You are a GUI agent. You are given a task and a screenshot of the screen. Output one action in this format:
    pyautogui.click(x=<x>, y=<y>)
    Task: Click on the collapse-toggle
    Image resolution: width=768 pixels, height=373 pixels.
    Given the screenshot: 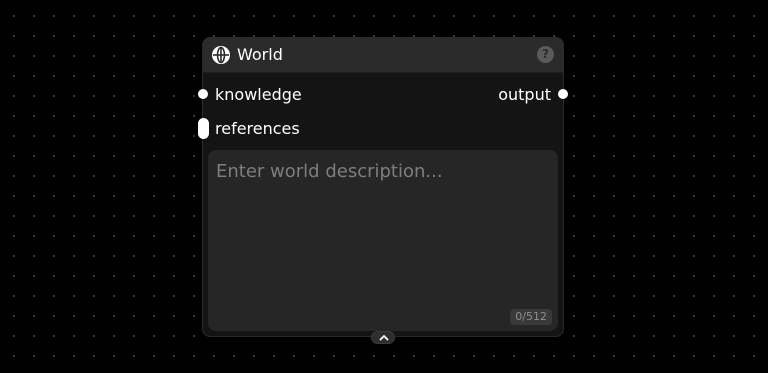 What is the action you would take?
    pyautogui.click(x=383, y=337)
    